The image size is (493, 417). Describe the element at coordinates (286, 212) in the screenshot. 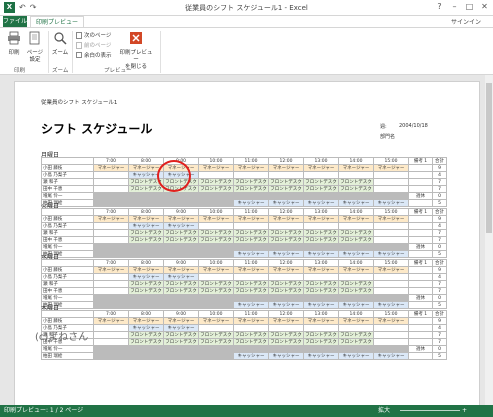

I see `time-header: 12:00` at that location.